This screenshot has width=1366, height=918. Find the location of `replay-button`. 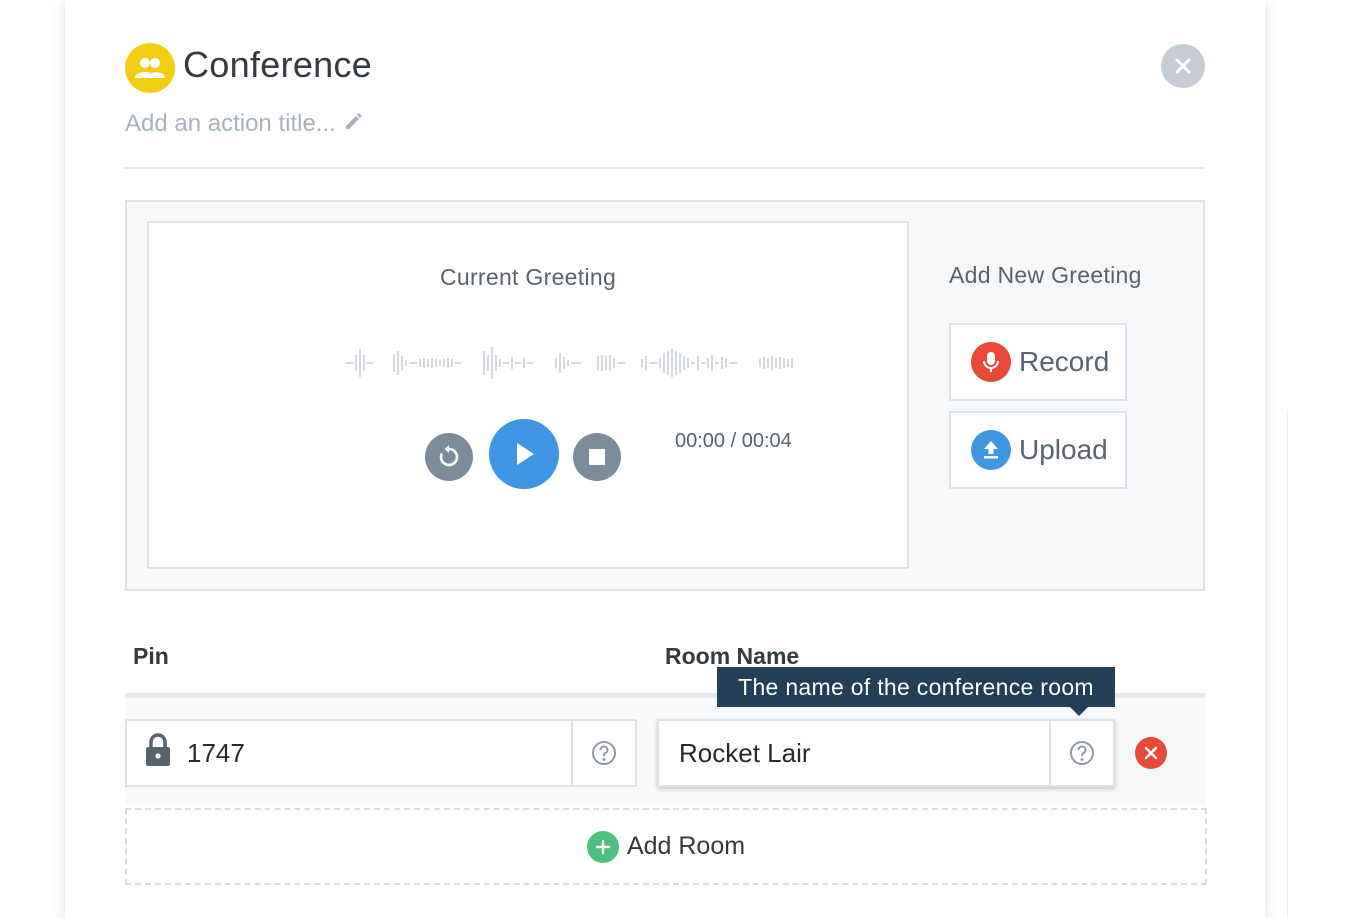

replay-button is located at coordinates (449, 457).